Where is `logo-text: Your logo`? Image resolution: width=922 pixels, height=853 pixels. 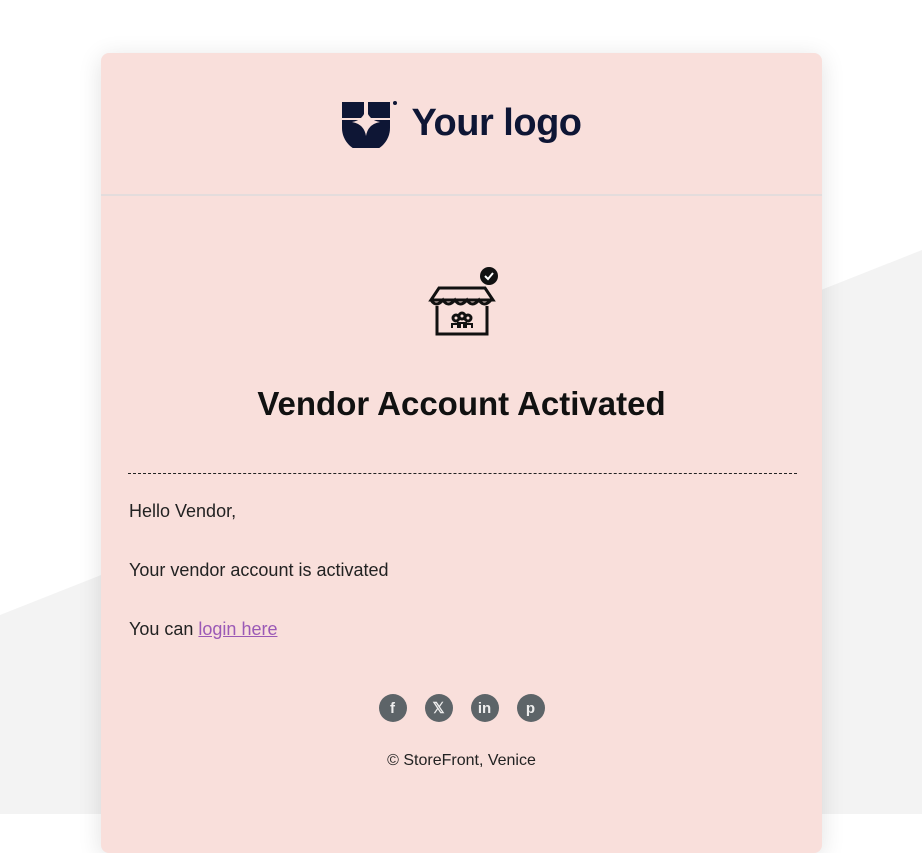 logo-text: Your logo is located at coordinates (497, 123).